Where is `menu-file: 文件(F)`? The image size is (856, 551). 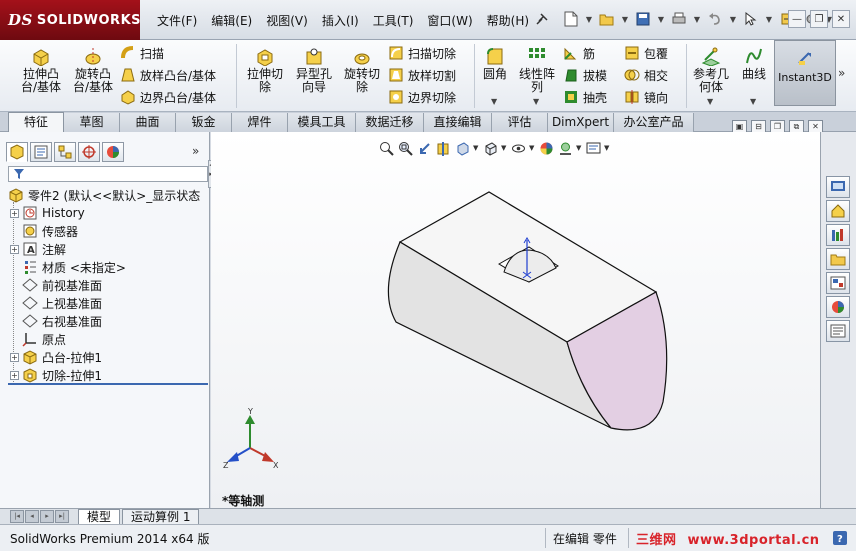 menu-file: 文件(F) is located at coordinates (177, 20).